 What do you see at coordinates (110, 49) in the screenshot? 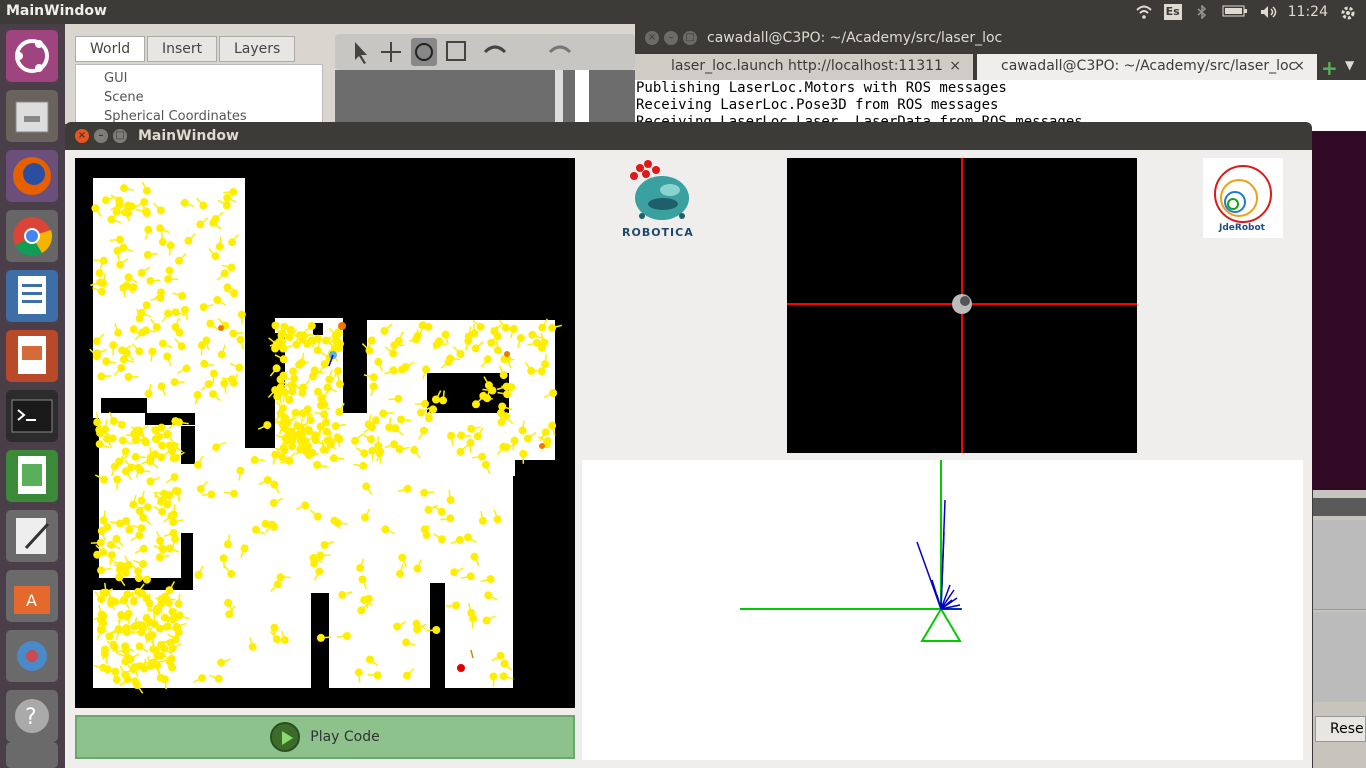
I see `tab-world: World` at bounding box center [110, 49].